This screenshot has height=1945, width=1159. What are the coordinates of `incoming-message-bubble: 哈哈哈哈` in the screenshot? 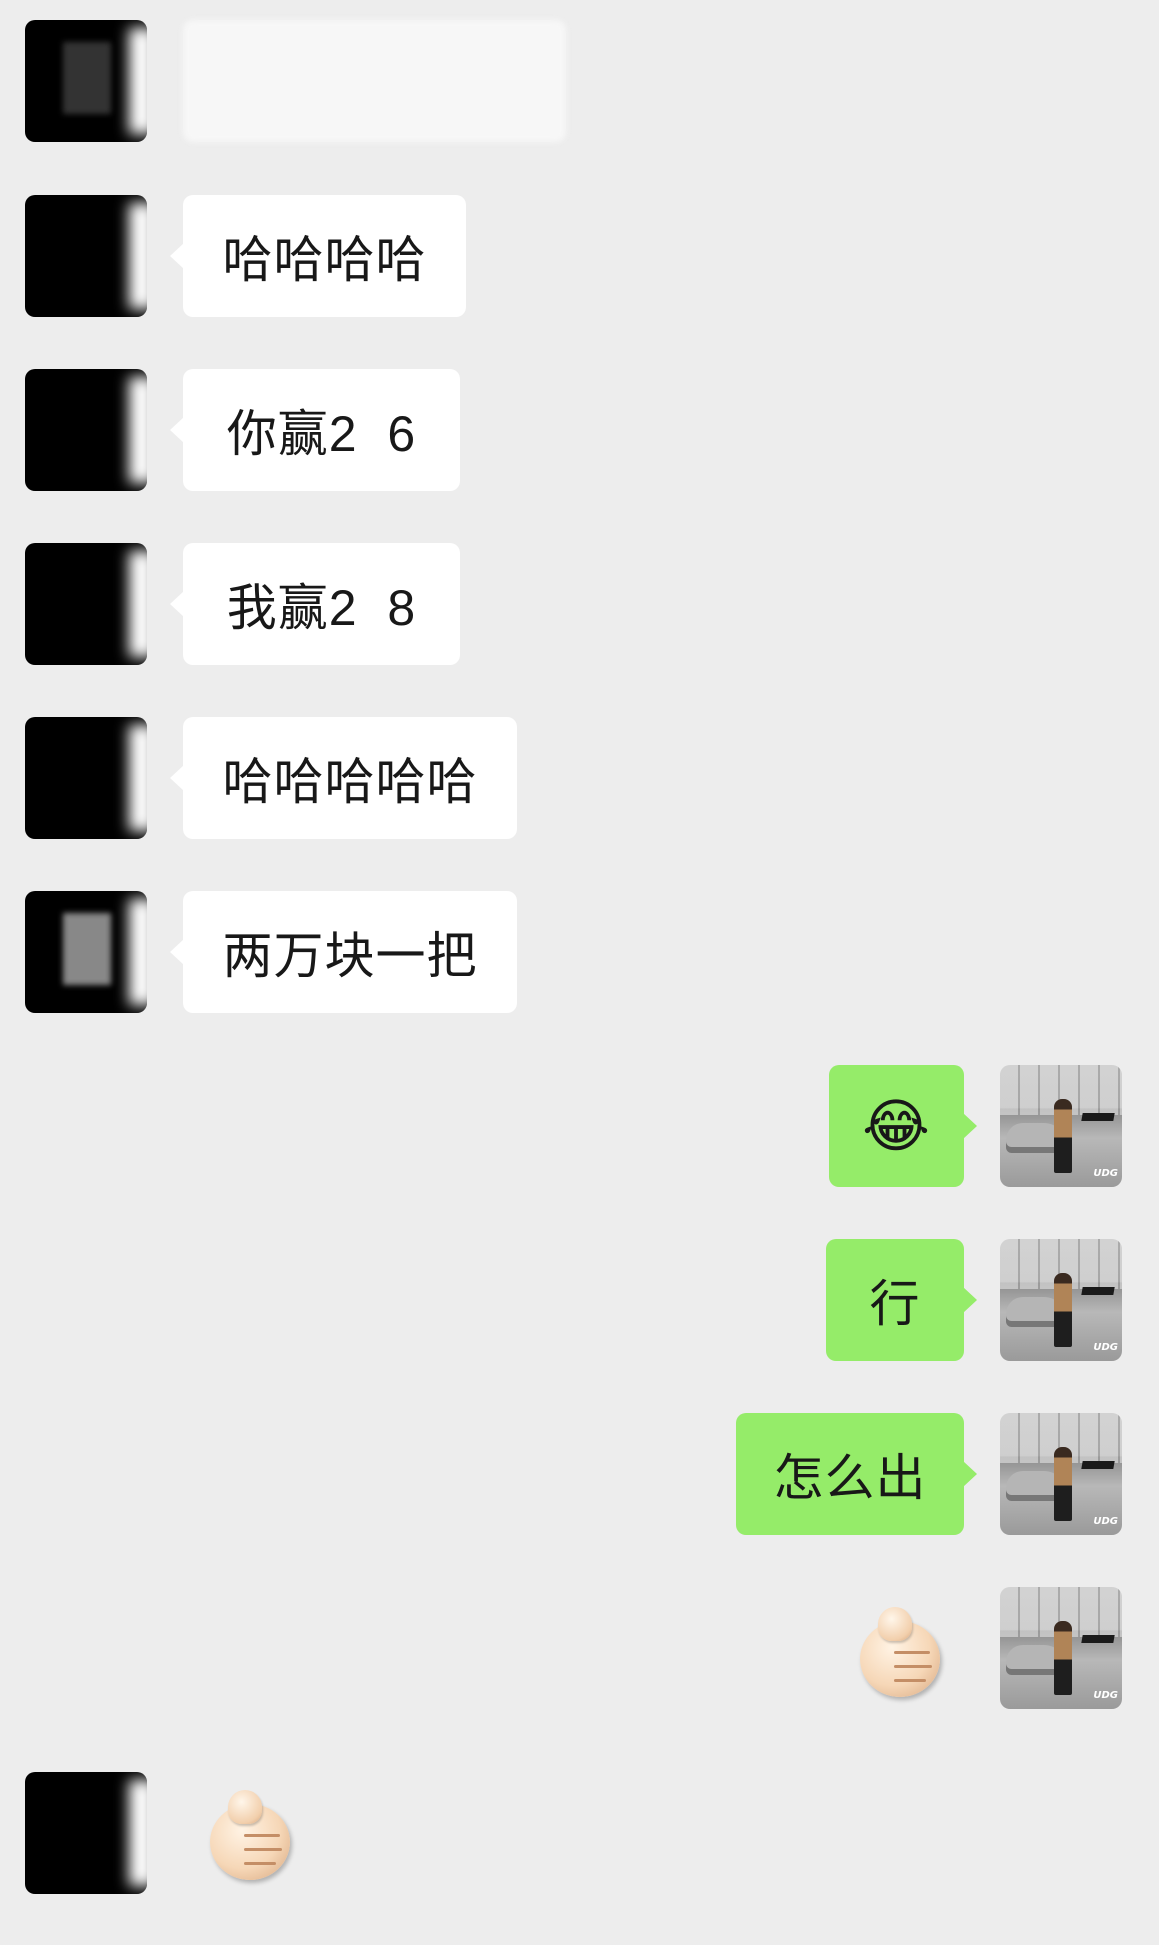 It's located at (318, 256).